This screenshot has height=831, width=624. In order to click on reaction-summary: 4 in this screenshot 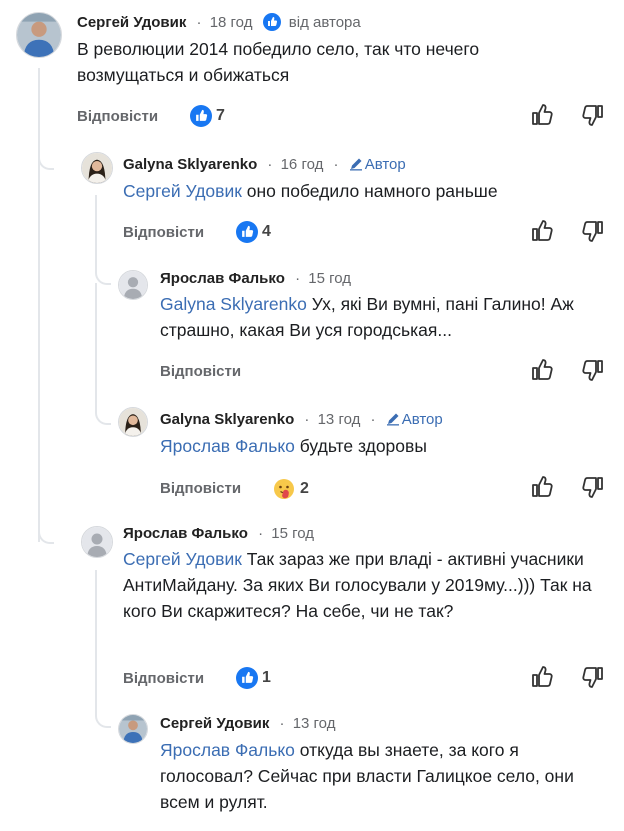, I will do `click(253, 232)`.